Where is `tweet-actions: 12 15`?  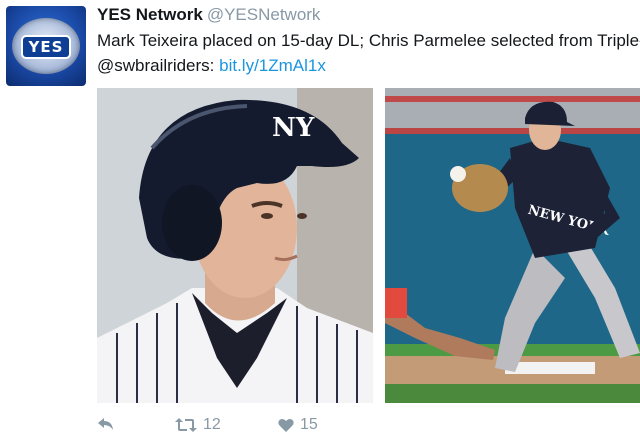
tweet-actions: 12 15 is located at coordinates (247, 427).